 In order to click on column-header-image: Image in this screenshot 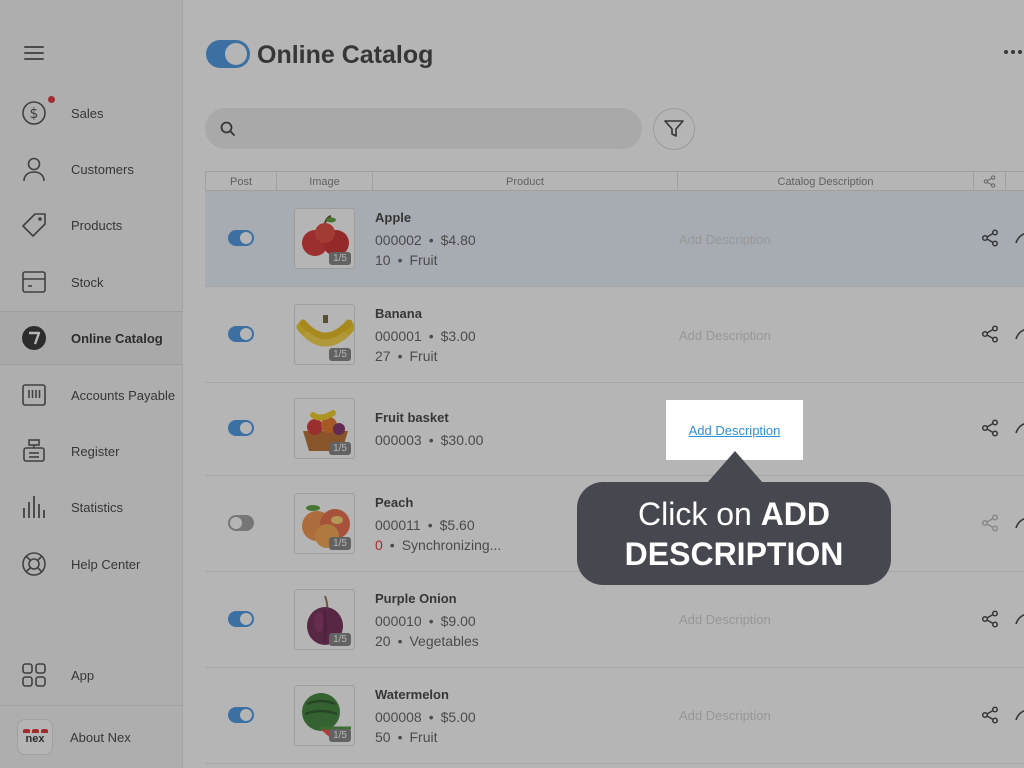, I will do `click(324, 181)`.